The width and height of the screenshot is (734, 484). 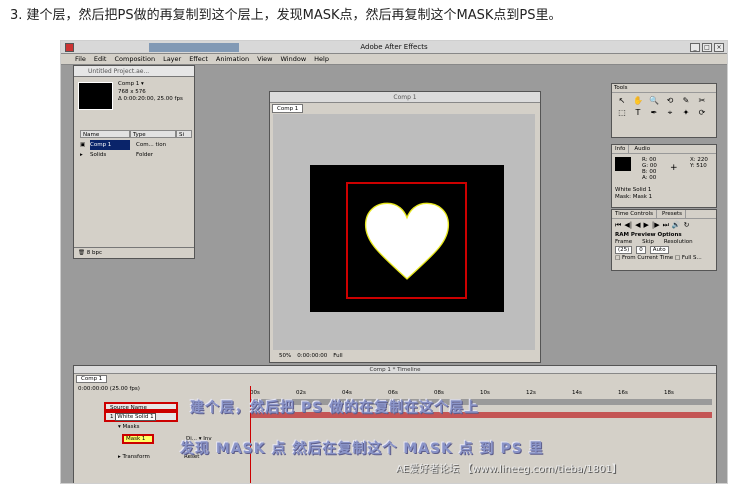 What do you see at coordinates (83, 145) in the screenshot?
I see `comp-icon: ▣` at bounding box center [83, 145].